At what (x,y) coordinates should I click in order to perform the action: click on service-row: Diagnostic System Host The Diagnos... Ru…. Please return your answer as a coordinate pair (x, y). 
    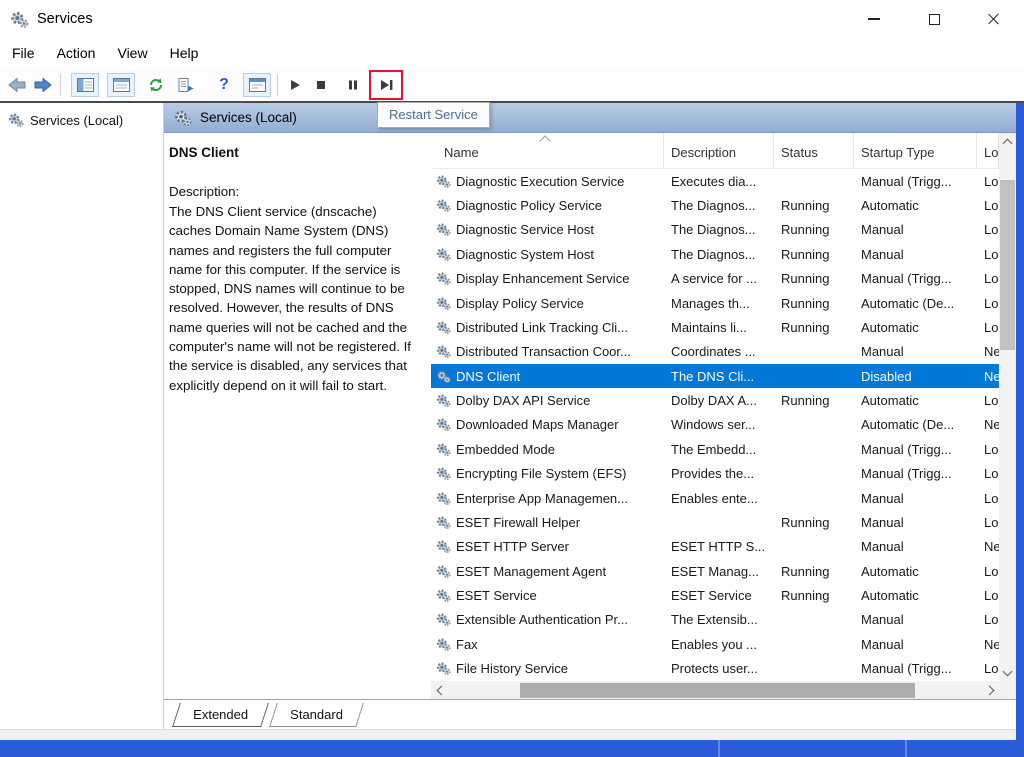
    Looking at the image, I should click on (715, 254).